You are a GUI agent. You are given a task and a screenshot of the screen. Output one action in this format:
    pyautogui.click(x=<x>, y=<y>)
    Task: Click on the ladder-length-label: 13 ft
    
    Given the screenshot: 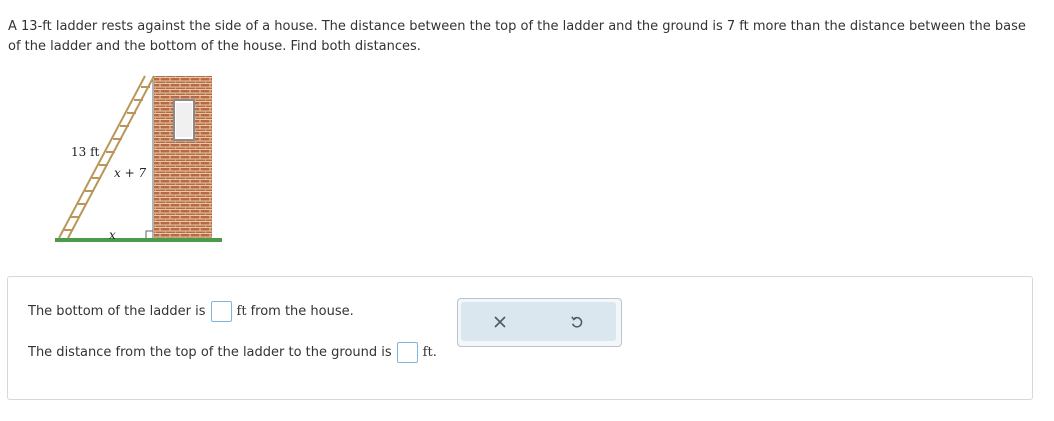 What is the action you would take?
    pyautogui.click(x=85, y=152)
    